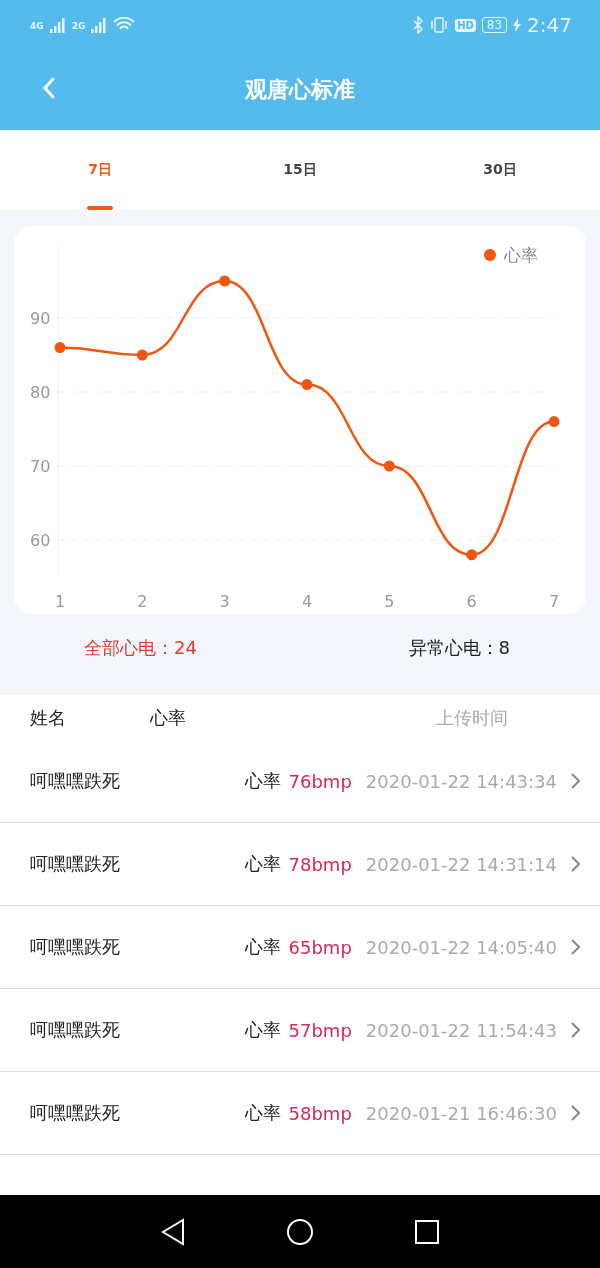  What do you see at coordinates (439, 25) in the screenshot?
I see `vibrate-icon` at bounding box center [439, 25].